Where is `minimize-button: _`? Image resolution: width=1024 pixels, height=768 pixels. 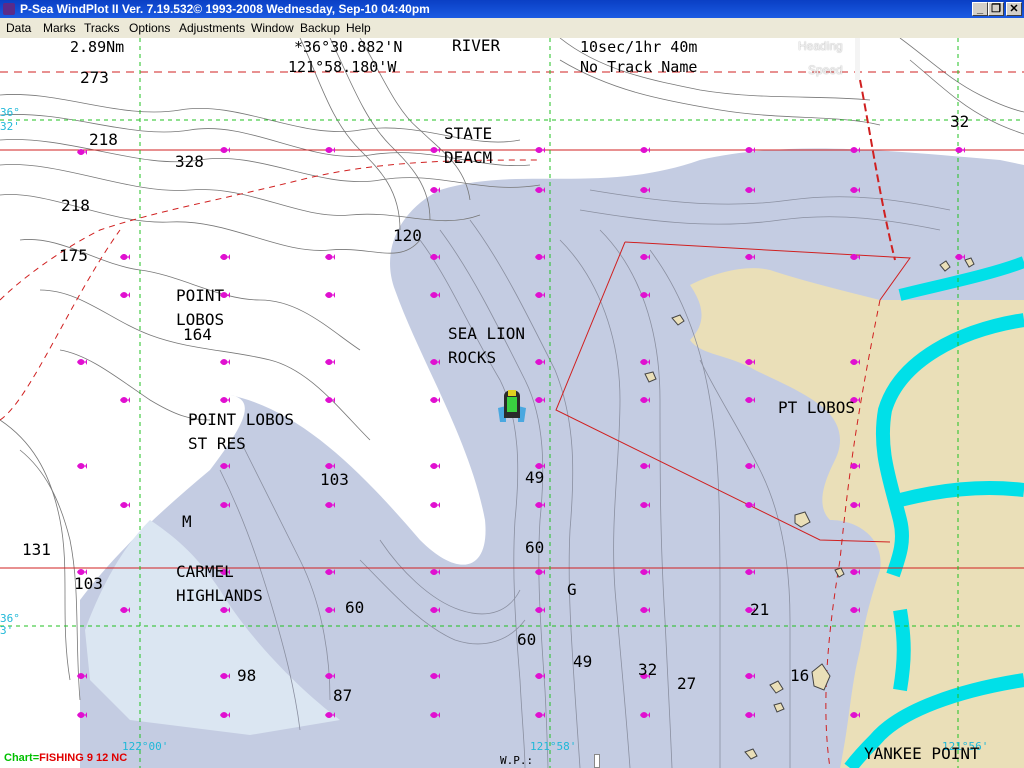
minimize-button: _ is located at coordinates (980, 9).